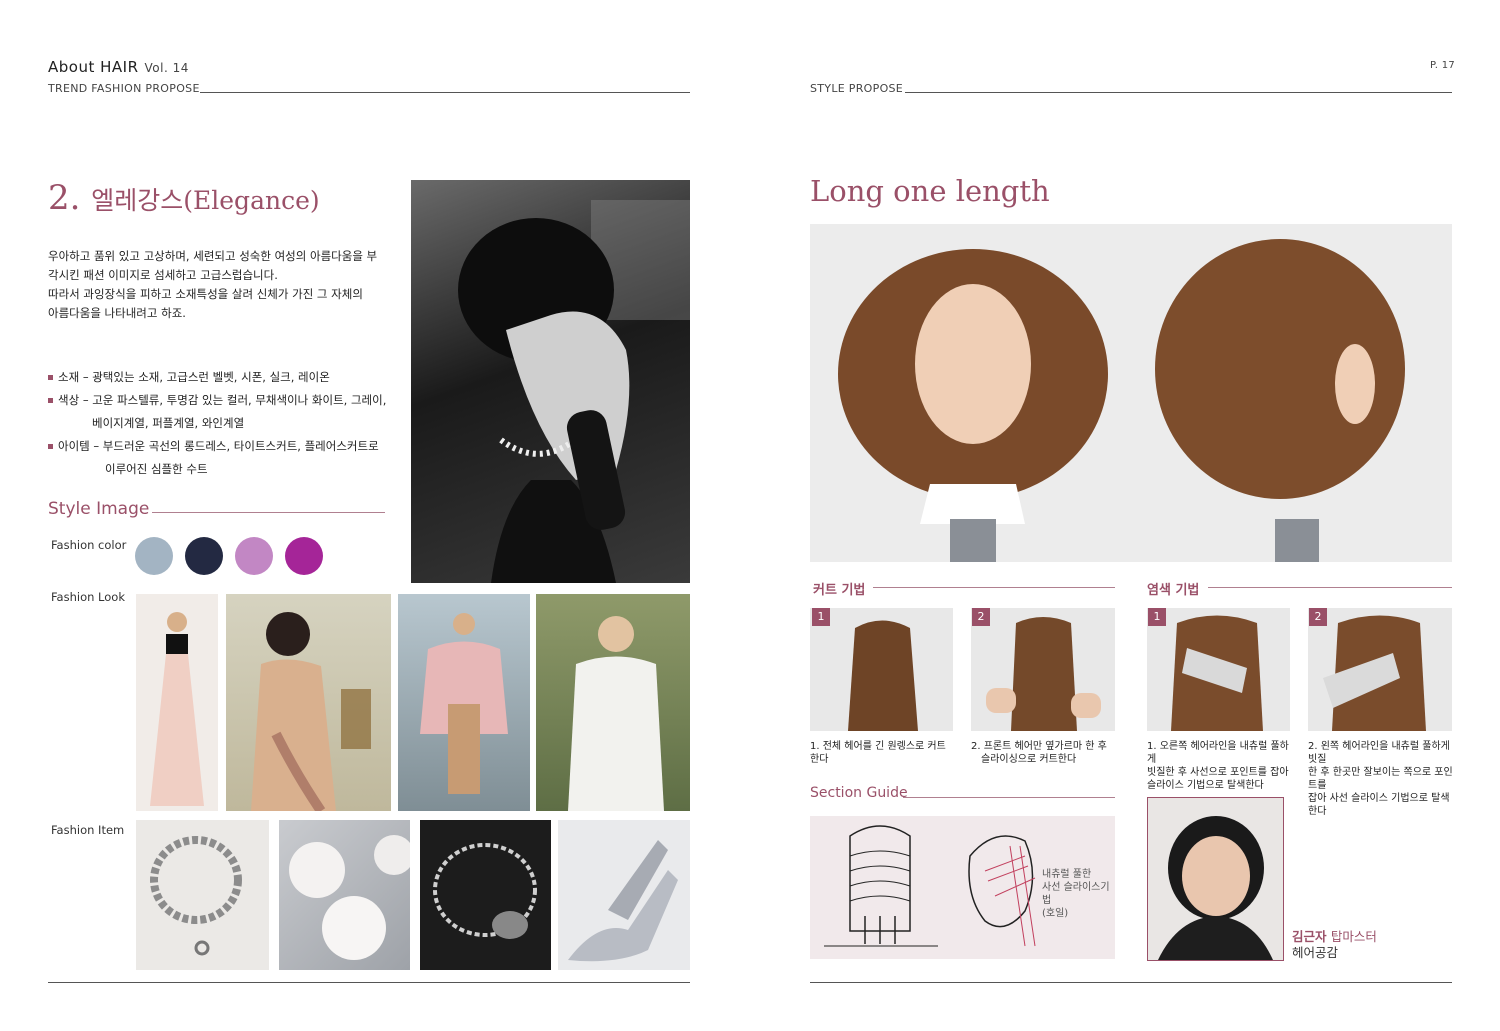 The width and height of the screenshot is (1500, 1031). Describe the element at coordinates (613, 702) in the screenshot. I see `look-photo-white-dress` at that location.